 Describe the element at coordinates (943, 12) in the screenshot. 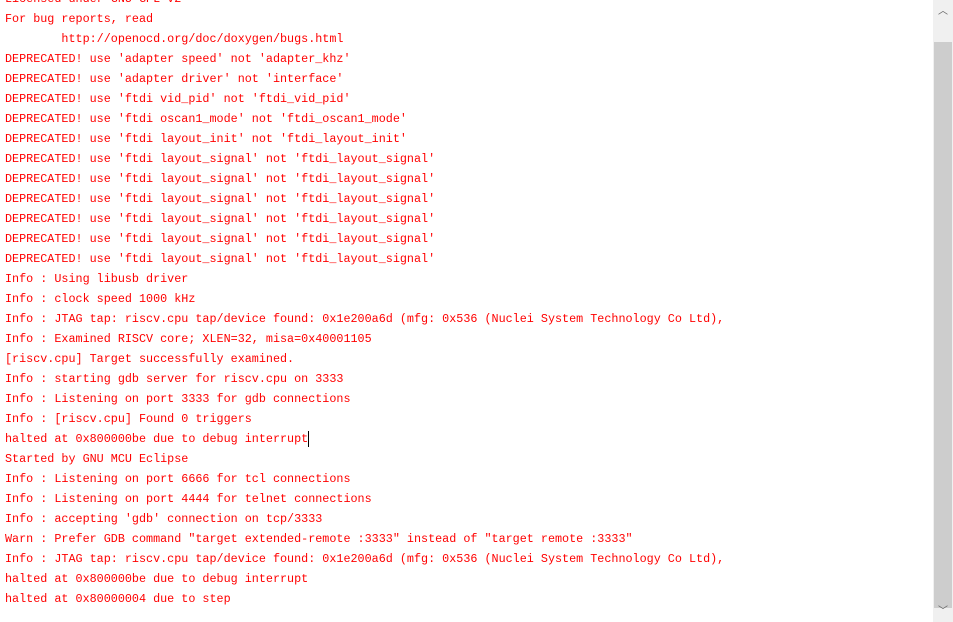

I see `chevron-up-icon: ︿` at that location.